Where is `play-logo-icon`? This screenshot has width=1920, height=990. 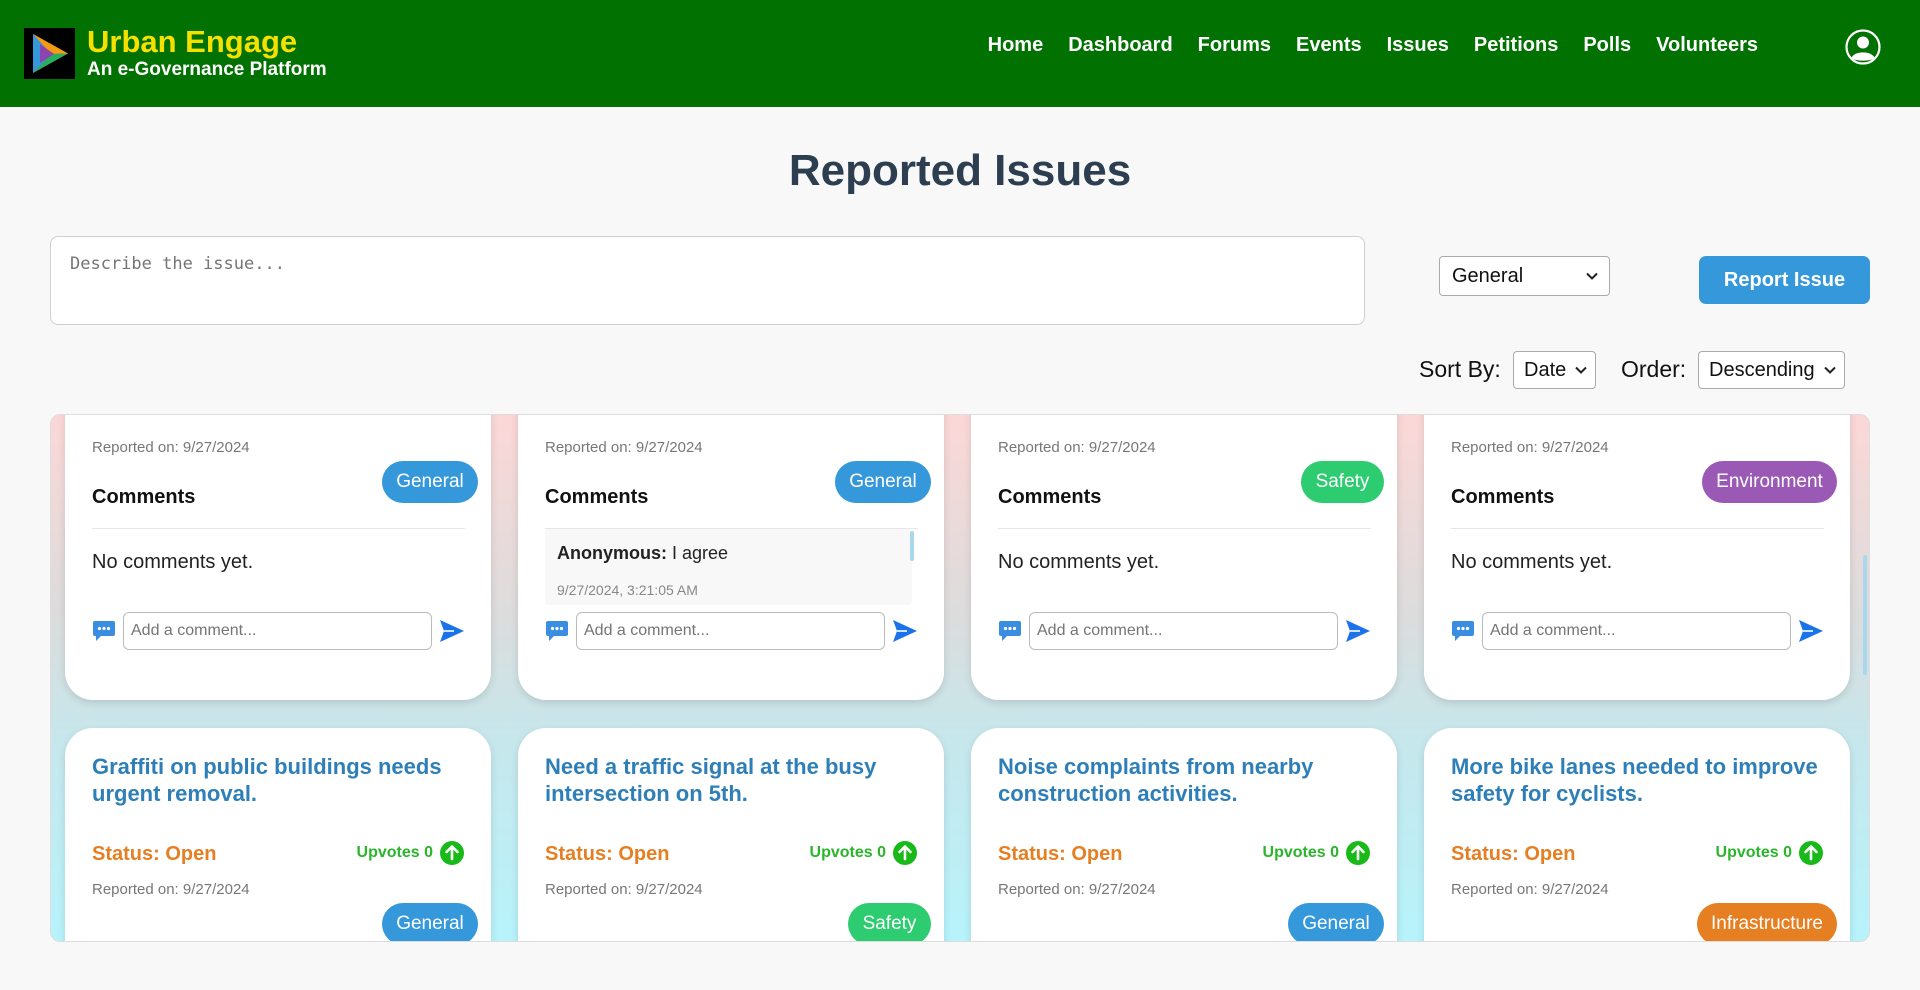 play-logo-icon is located at coordinates (49, 53).